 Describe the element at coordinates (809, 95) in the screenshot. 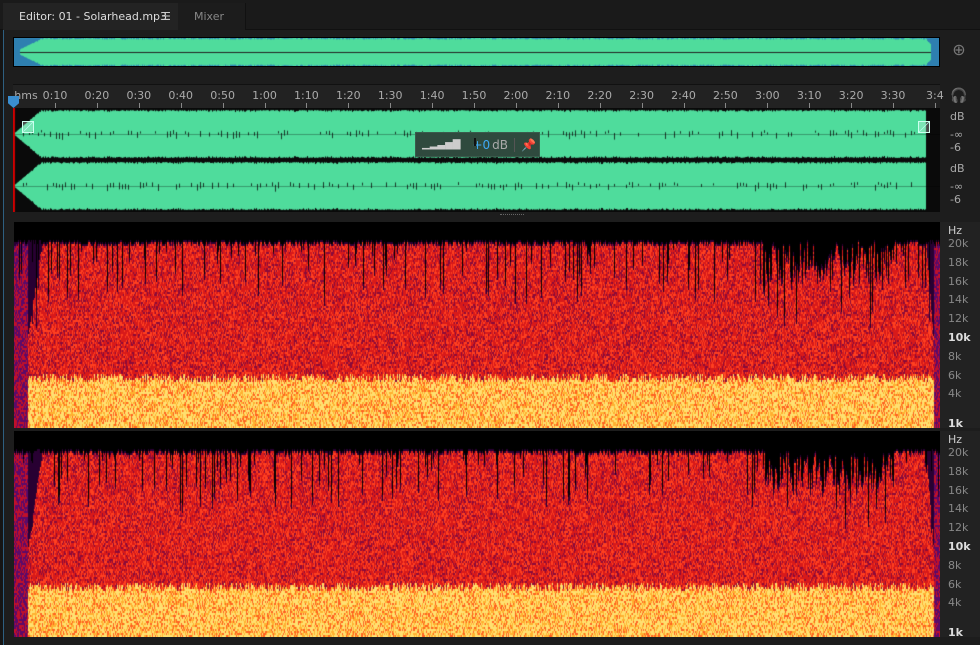

I see `ruler-label: 3:10` at that location.